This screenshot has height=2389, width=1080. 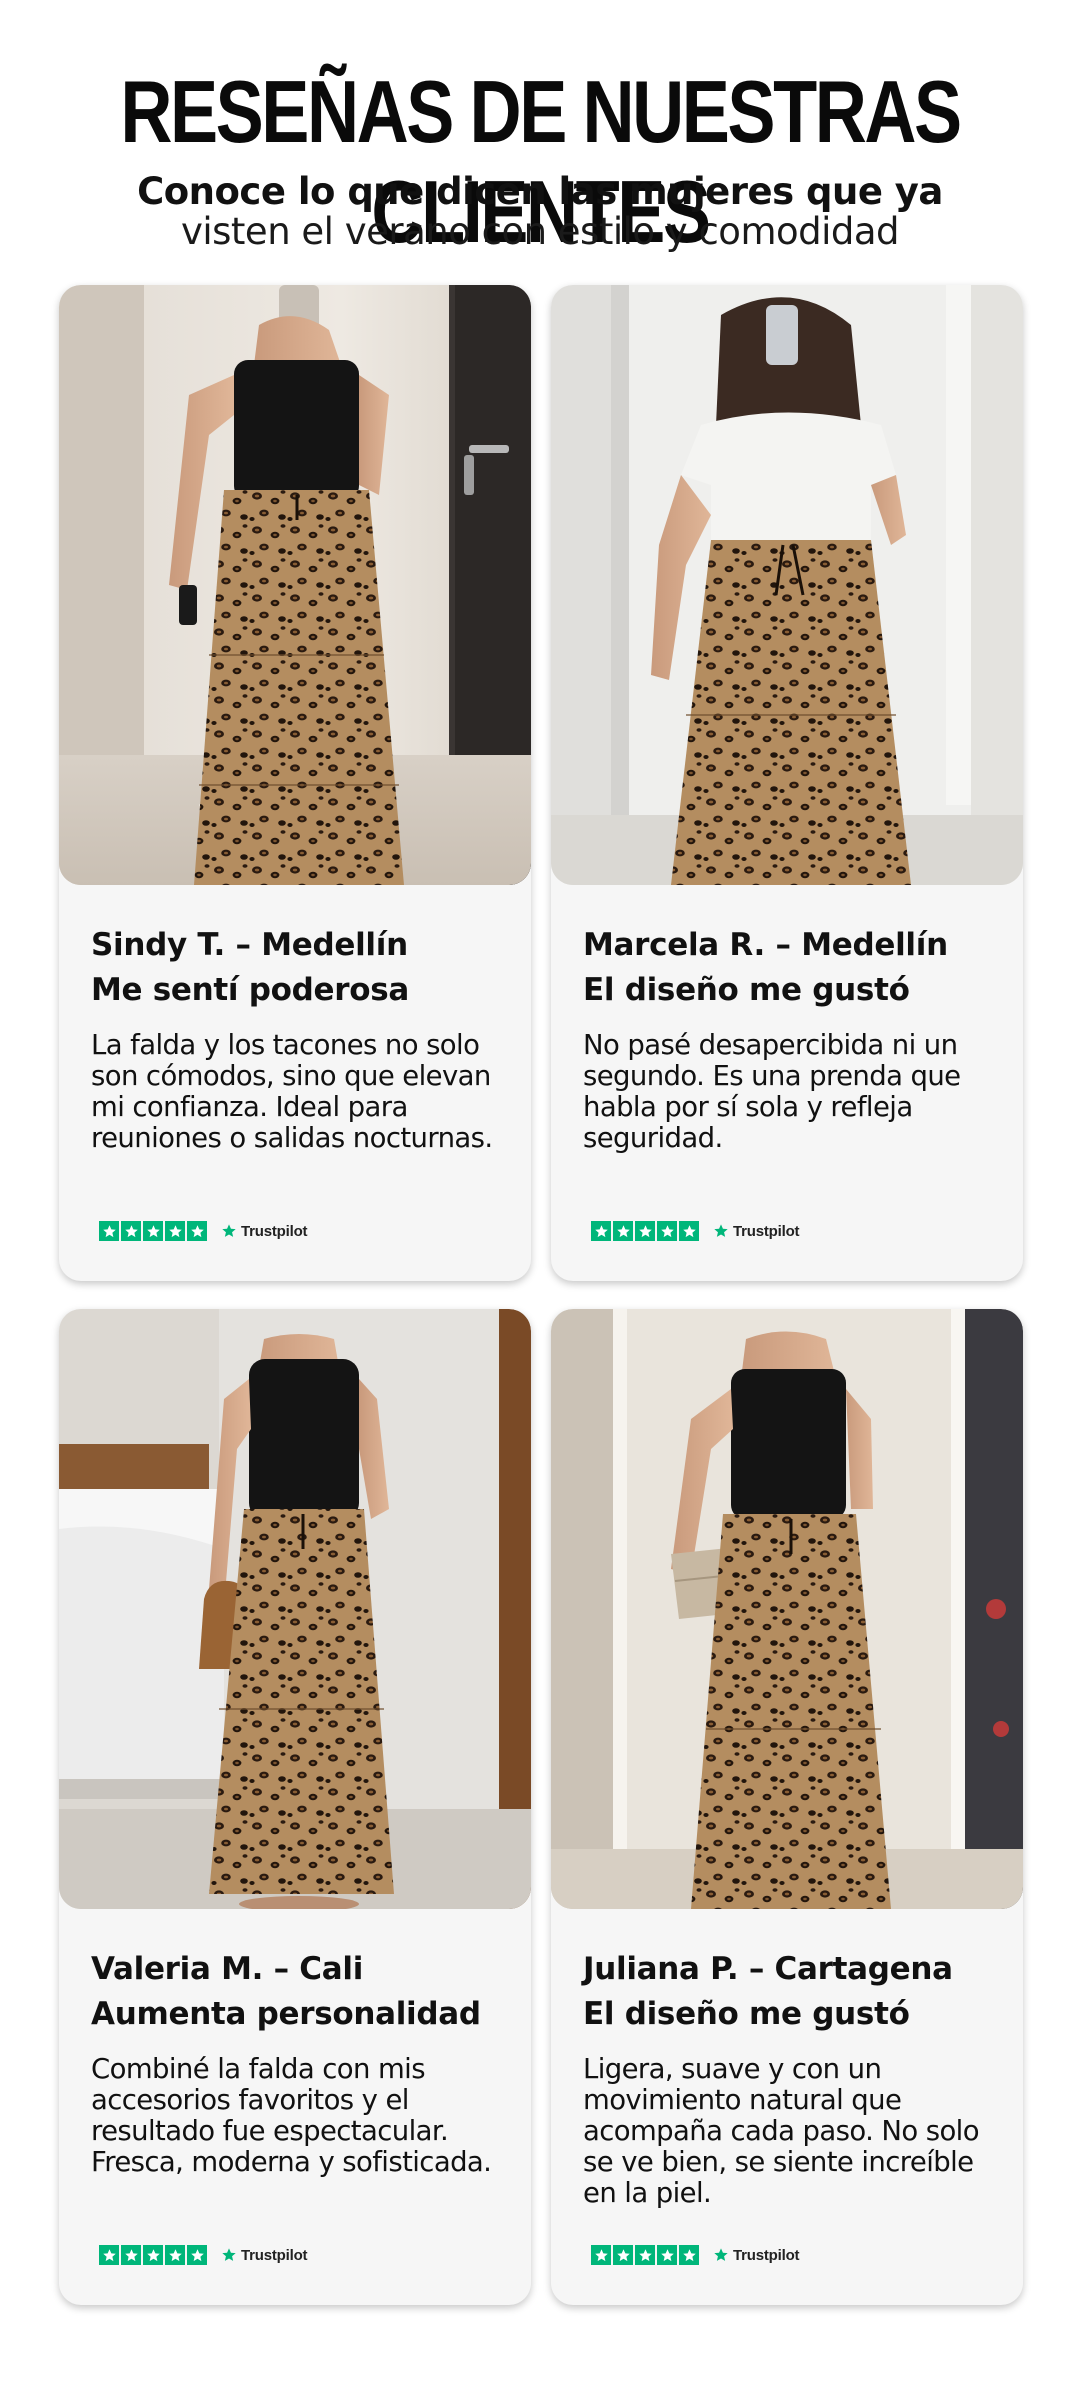 I want to click on reviewer-name: Juliana P. – Cartagena, so click(x=768, y=1969).